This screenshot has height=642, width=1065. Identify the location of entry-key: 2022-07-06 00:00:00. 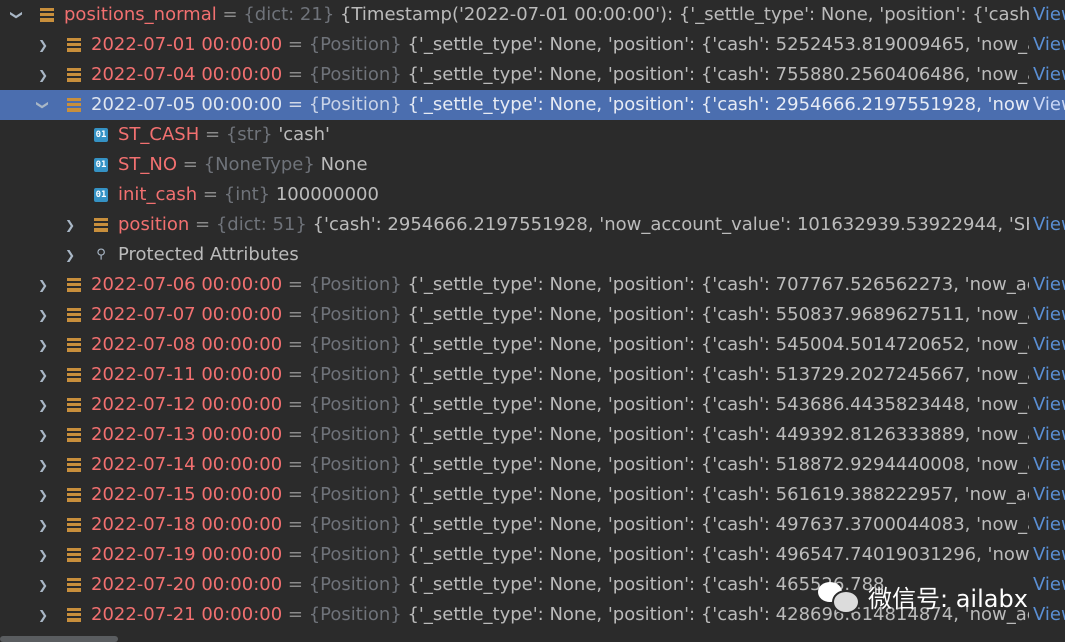
(187, 284).